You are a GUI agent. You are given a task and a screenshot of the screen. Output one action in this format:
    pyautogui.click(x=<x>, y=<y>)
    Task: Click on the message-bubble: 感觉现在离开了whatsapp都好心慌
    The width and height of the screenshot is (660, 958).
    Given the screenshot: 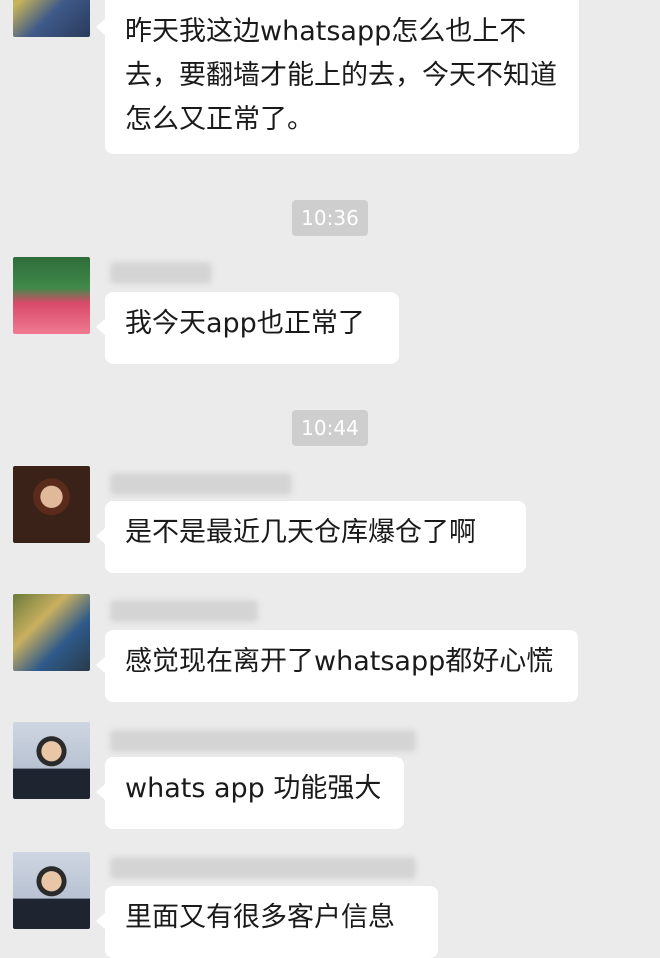 What is the action you would take?
    pyautogui.click(x=337, y=666)
    